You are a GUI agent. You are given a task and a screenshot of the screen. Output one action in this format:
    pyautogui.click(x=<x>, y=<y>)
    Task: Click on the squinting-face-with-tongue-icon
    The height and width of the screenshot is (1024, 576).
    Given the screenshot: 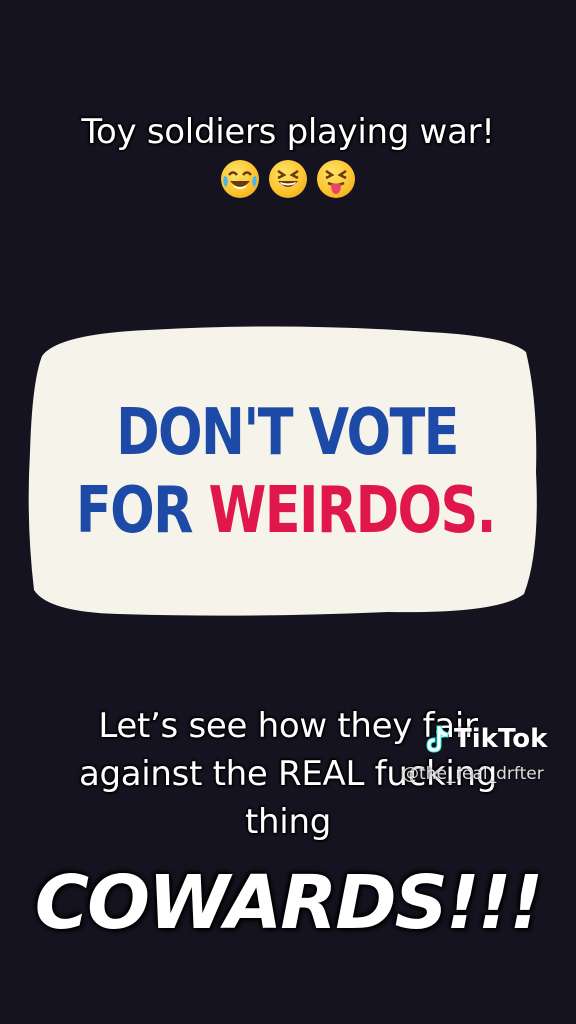 What is the action you would take?
    pyautogui.click(x=336, y=179)
    